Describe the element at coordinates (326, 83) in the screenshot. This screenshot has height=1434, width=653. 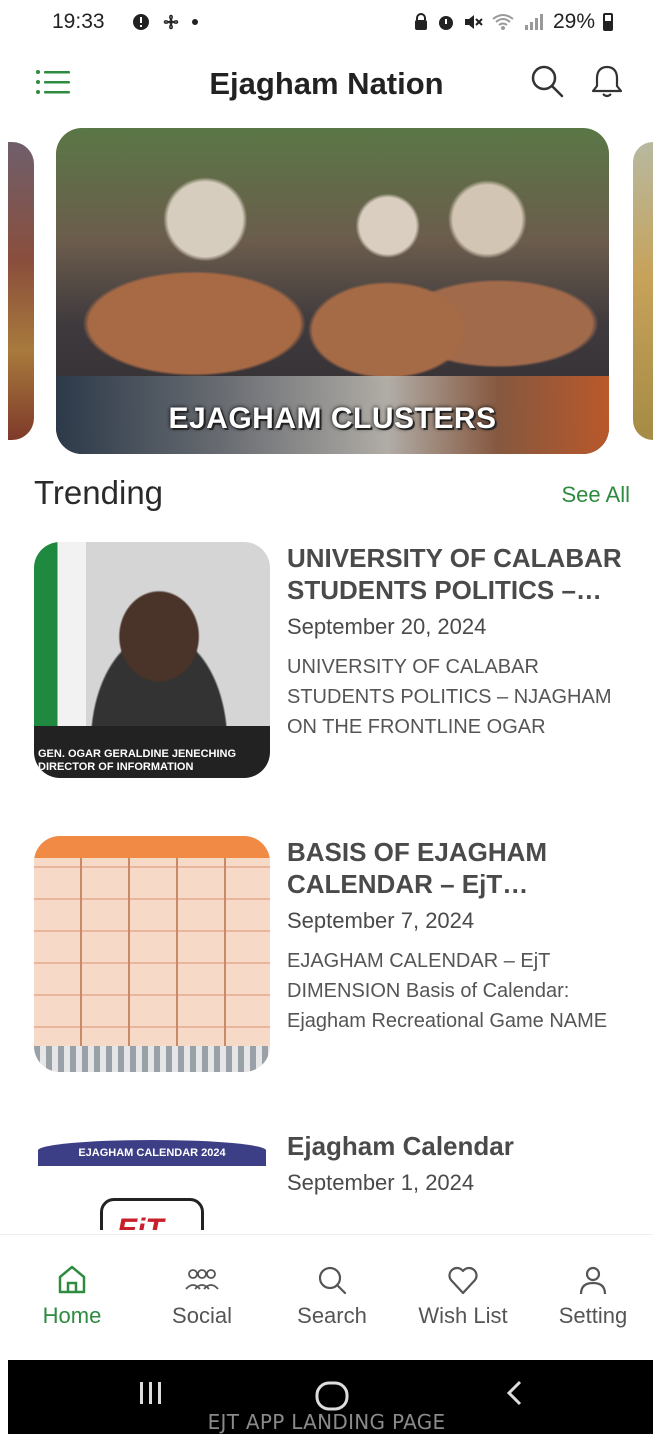
I see `app-bar: Ejagham Nation` at that location.